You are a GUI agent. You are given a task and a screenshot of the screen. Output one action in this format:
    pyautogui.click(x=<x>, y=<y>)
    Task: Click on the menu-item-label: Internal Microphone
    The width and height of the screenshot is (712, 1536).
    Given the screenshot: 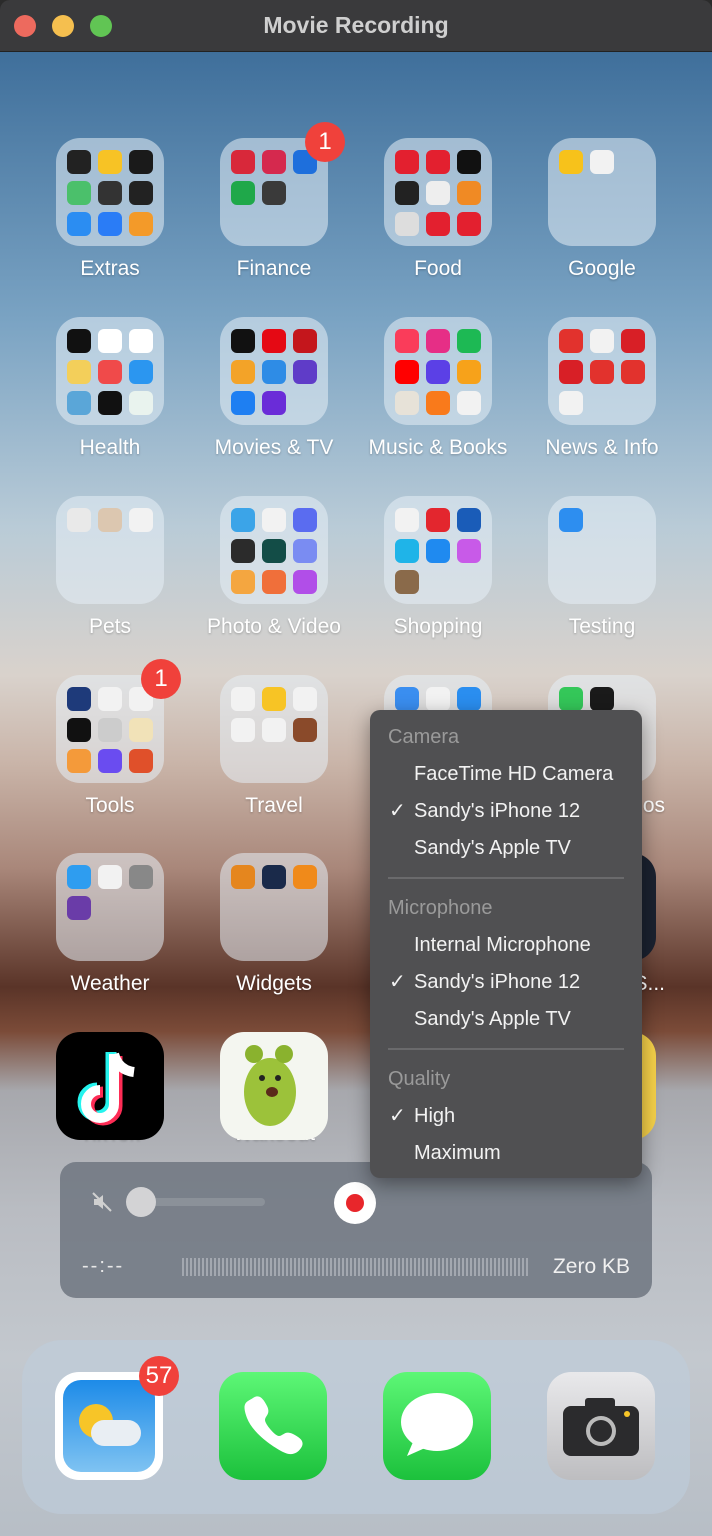 What is the action you would take?
    pyautogui.click(x=502, y=945)
    